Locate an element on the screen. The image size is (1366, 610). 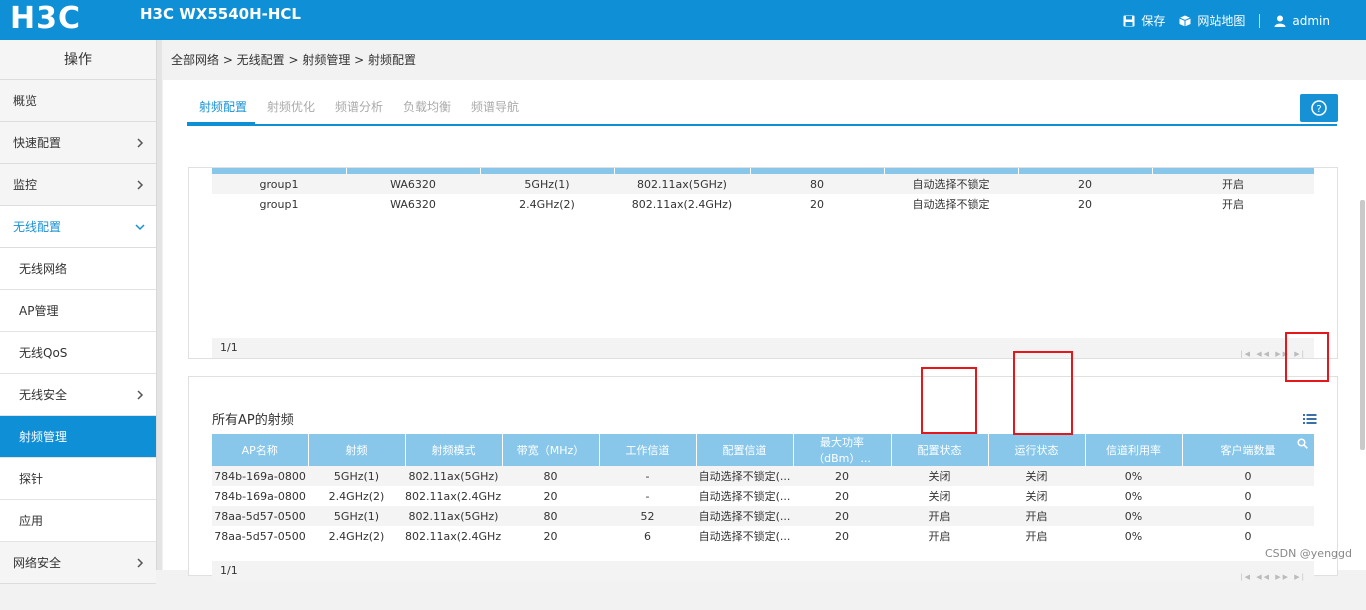
tab-spectrum-nav: 频谱导航 is located at coordinates (495, 106).